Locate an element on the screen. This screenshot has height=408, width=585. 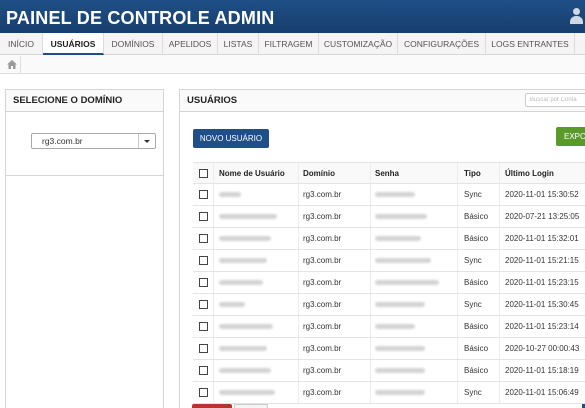
new-user-button: NOVO USUÁRIO is located at coordinates (231, 138).